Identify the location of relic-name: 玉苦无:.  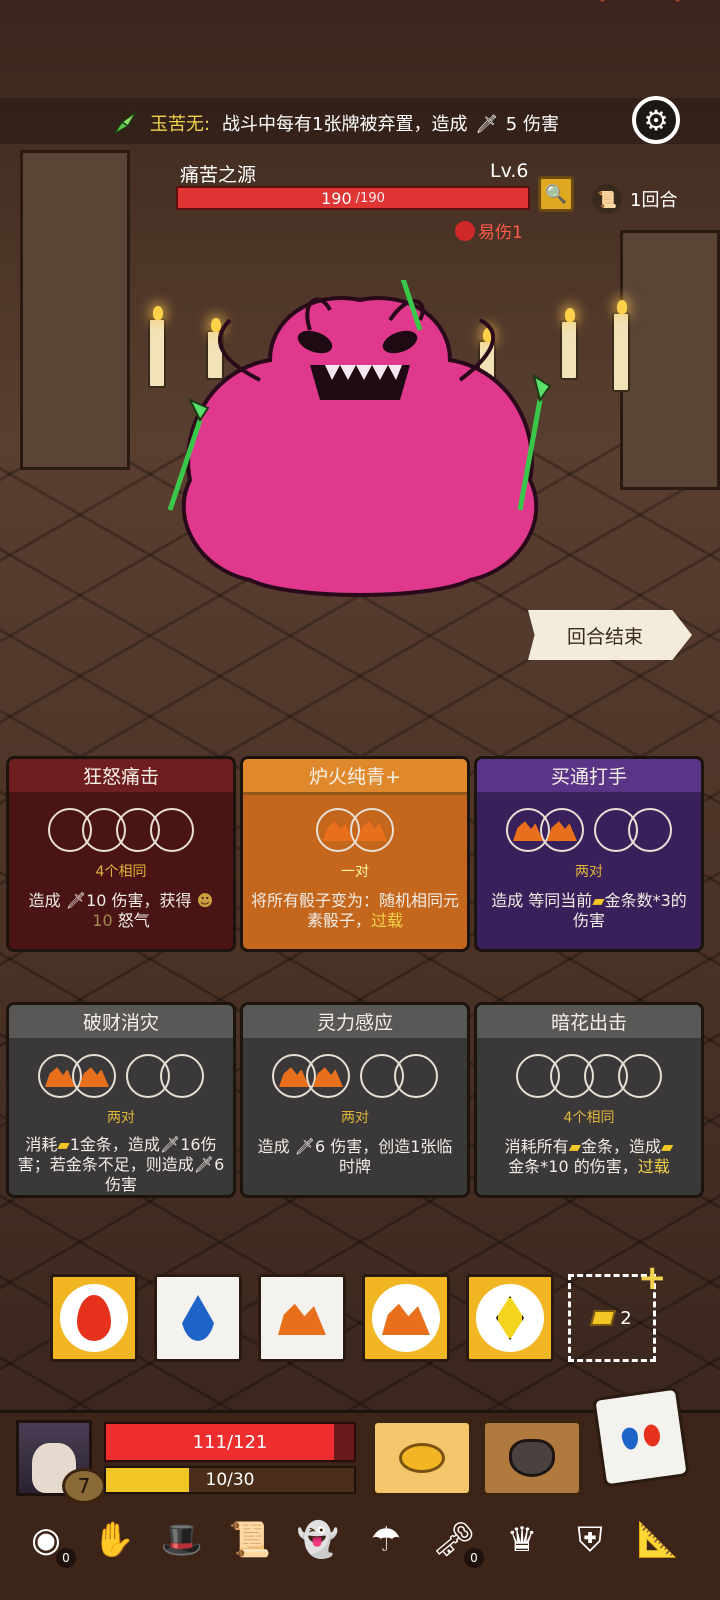
(180, 124).